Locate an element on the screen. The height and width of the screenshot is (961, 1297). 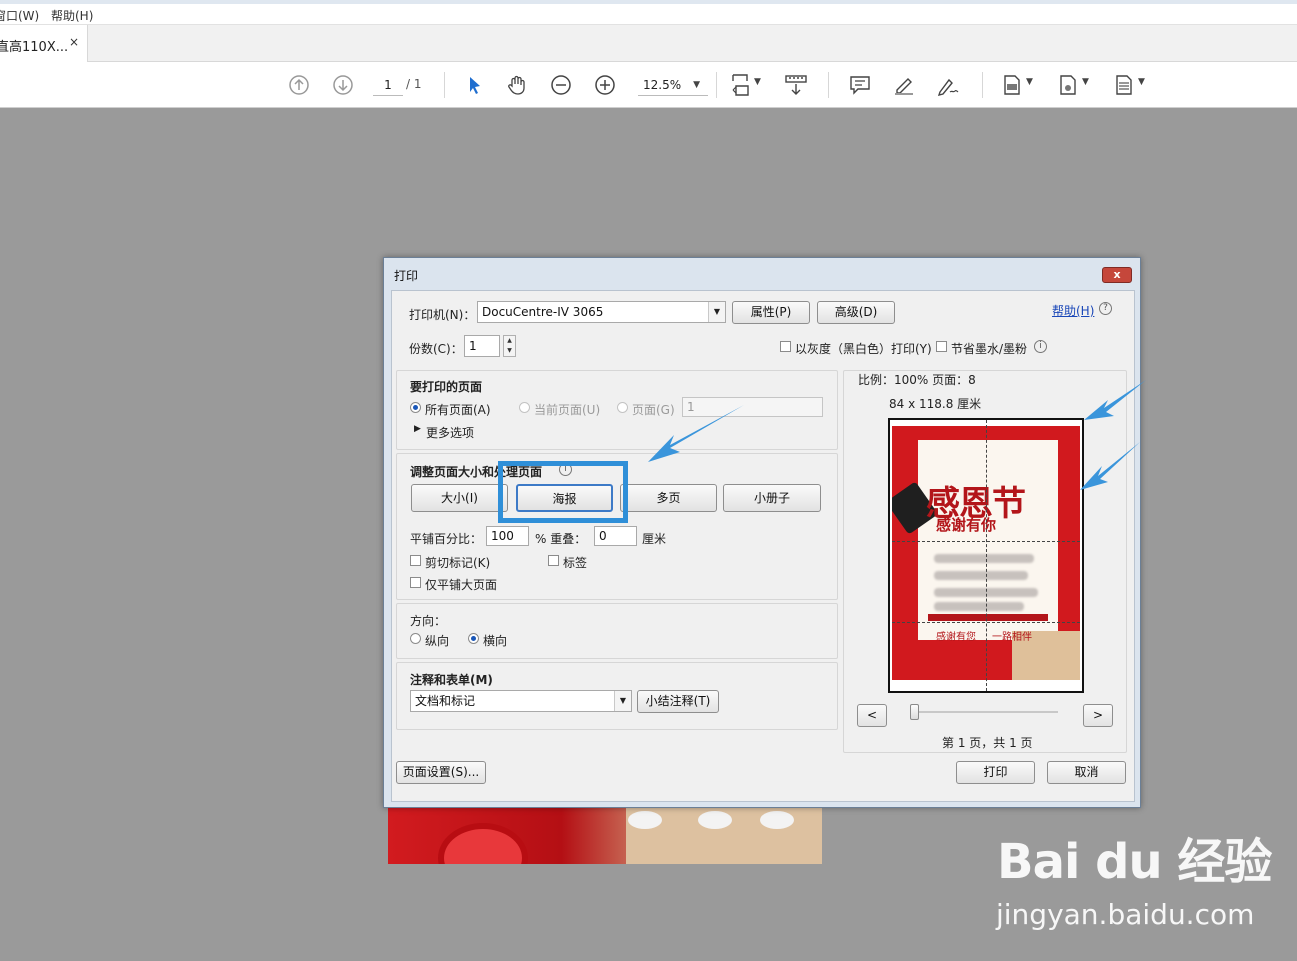
printer-select: DocuCentre-IV 3065 ▼ is located at coordinates (601, 312).